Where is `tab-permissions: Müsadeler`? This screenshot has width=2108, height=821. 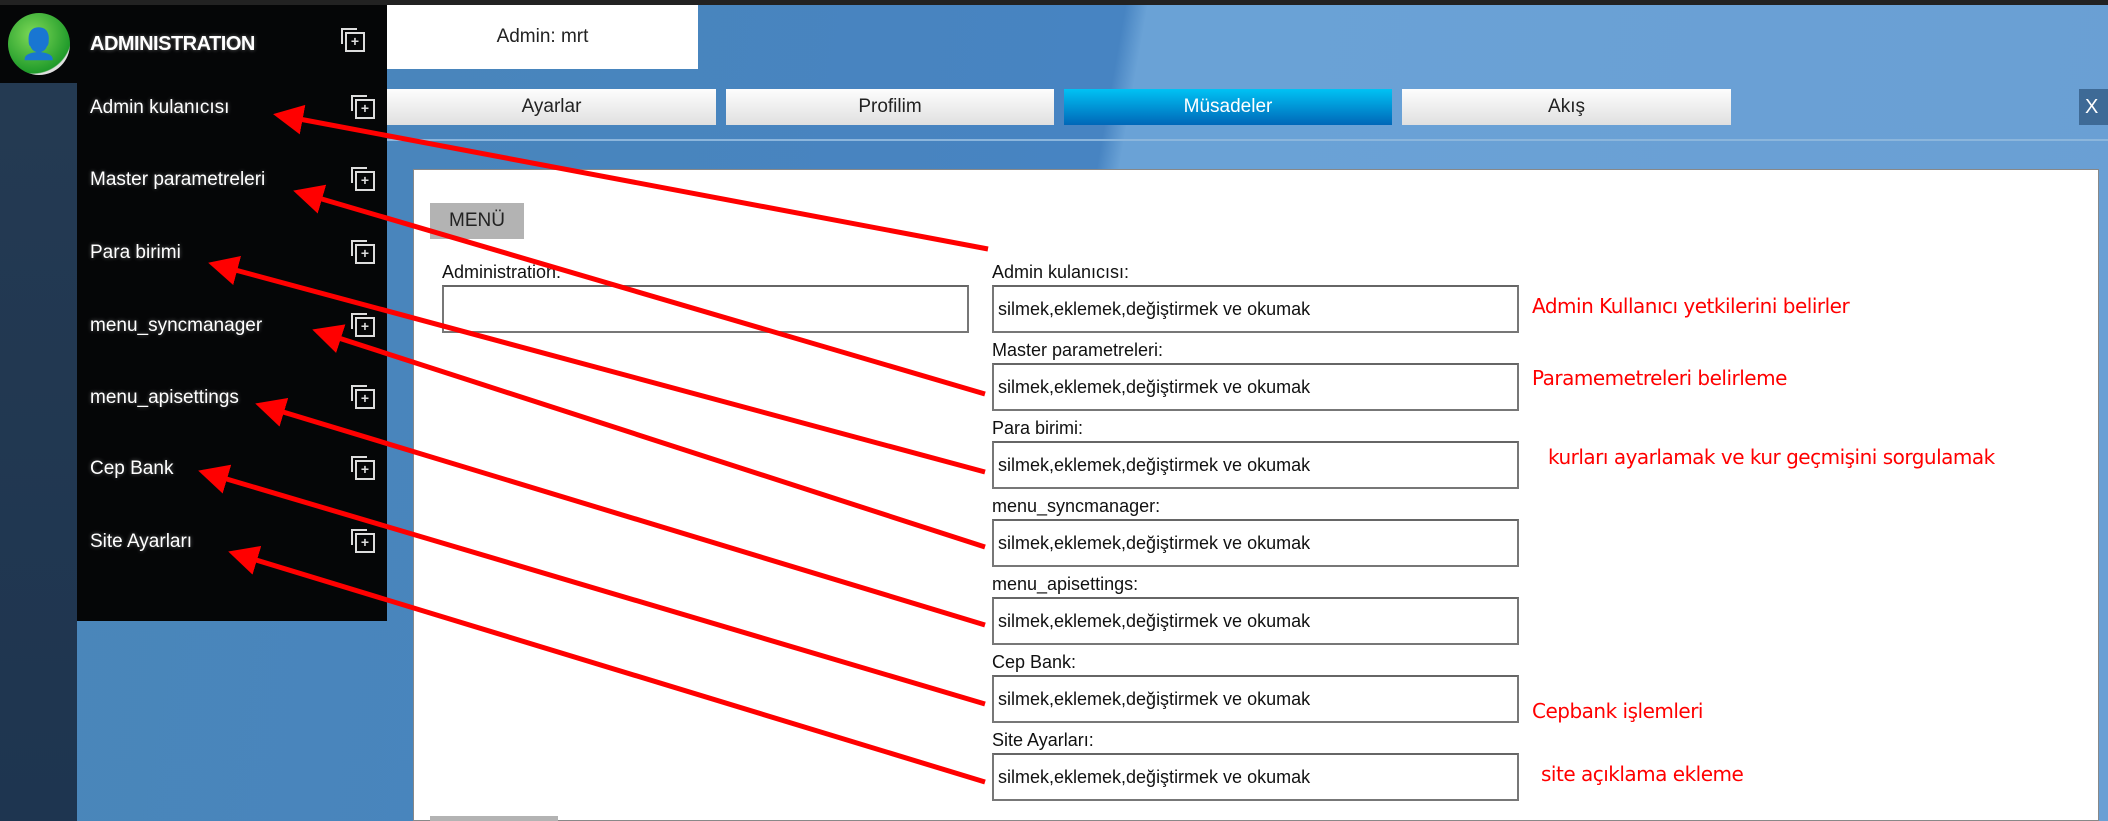 tab-permissions: Müsadeler is located at coordinates (1228, 107).